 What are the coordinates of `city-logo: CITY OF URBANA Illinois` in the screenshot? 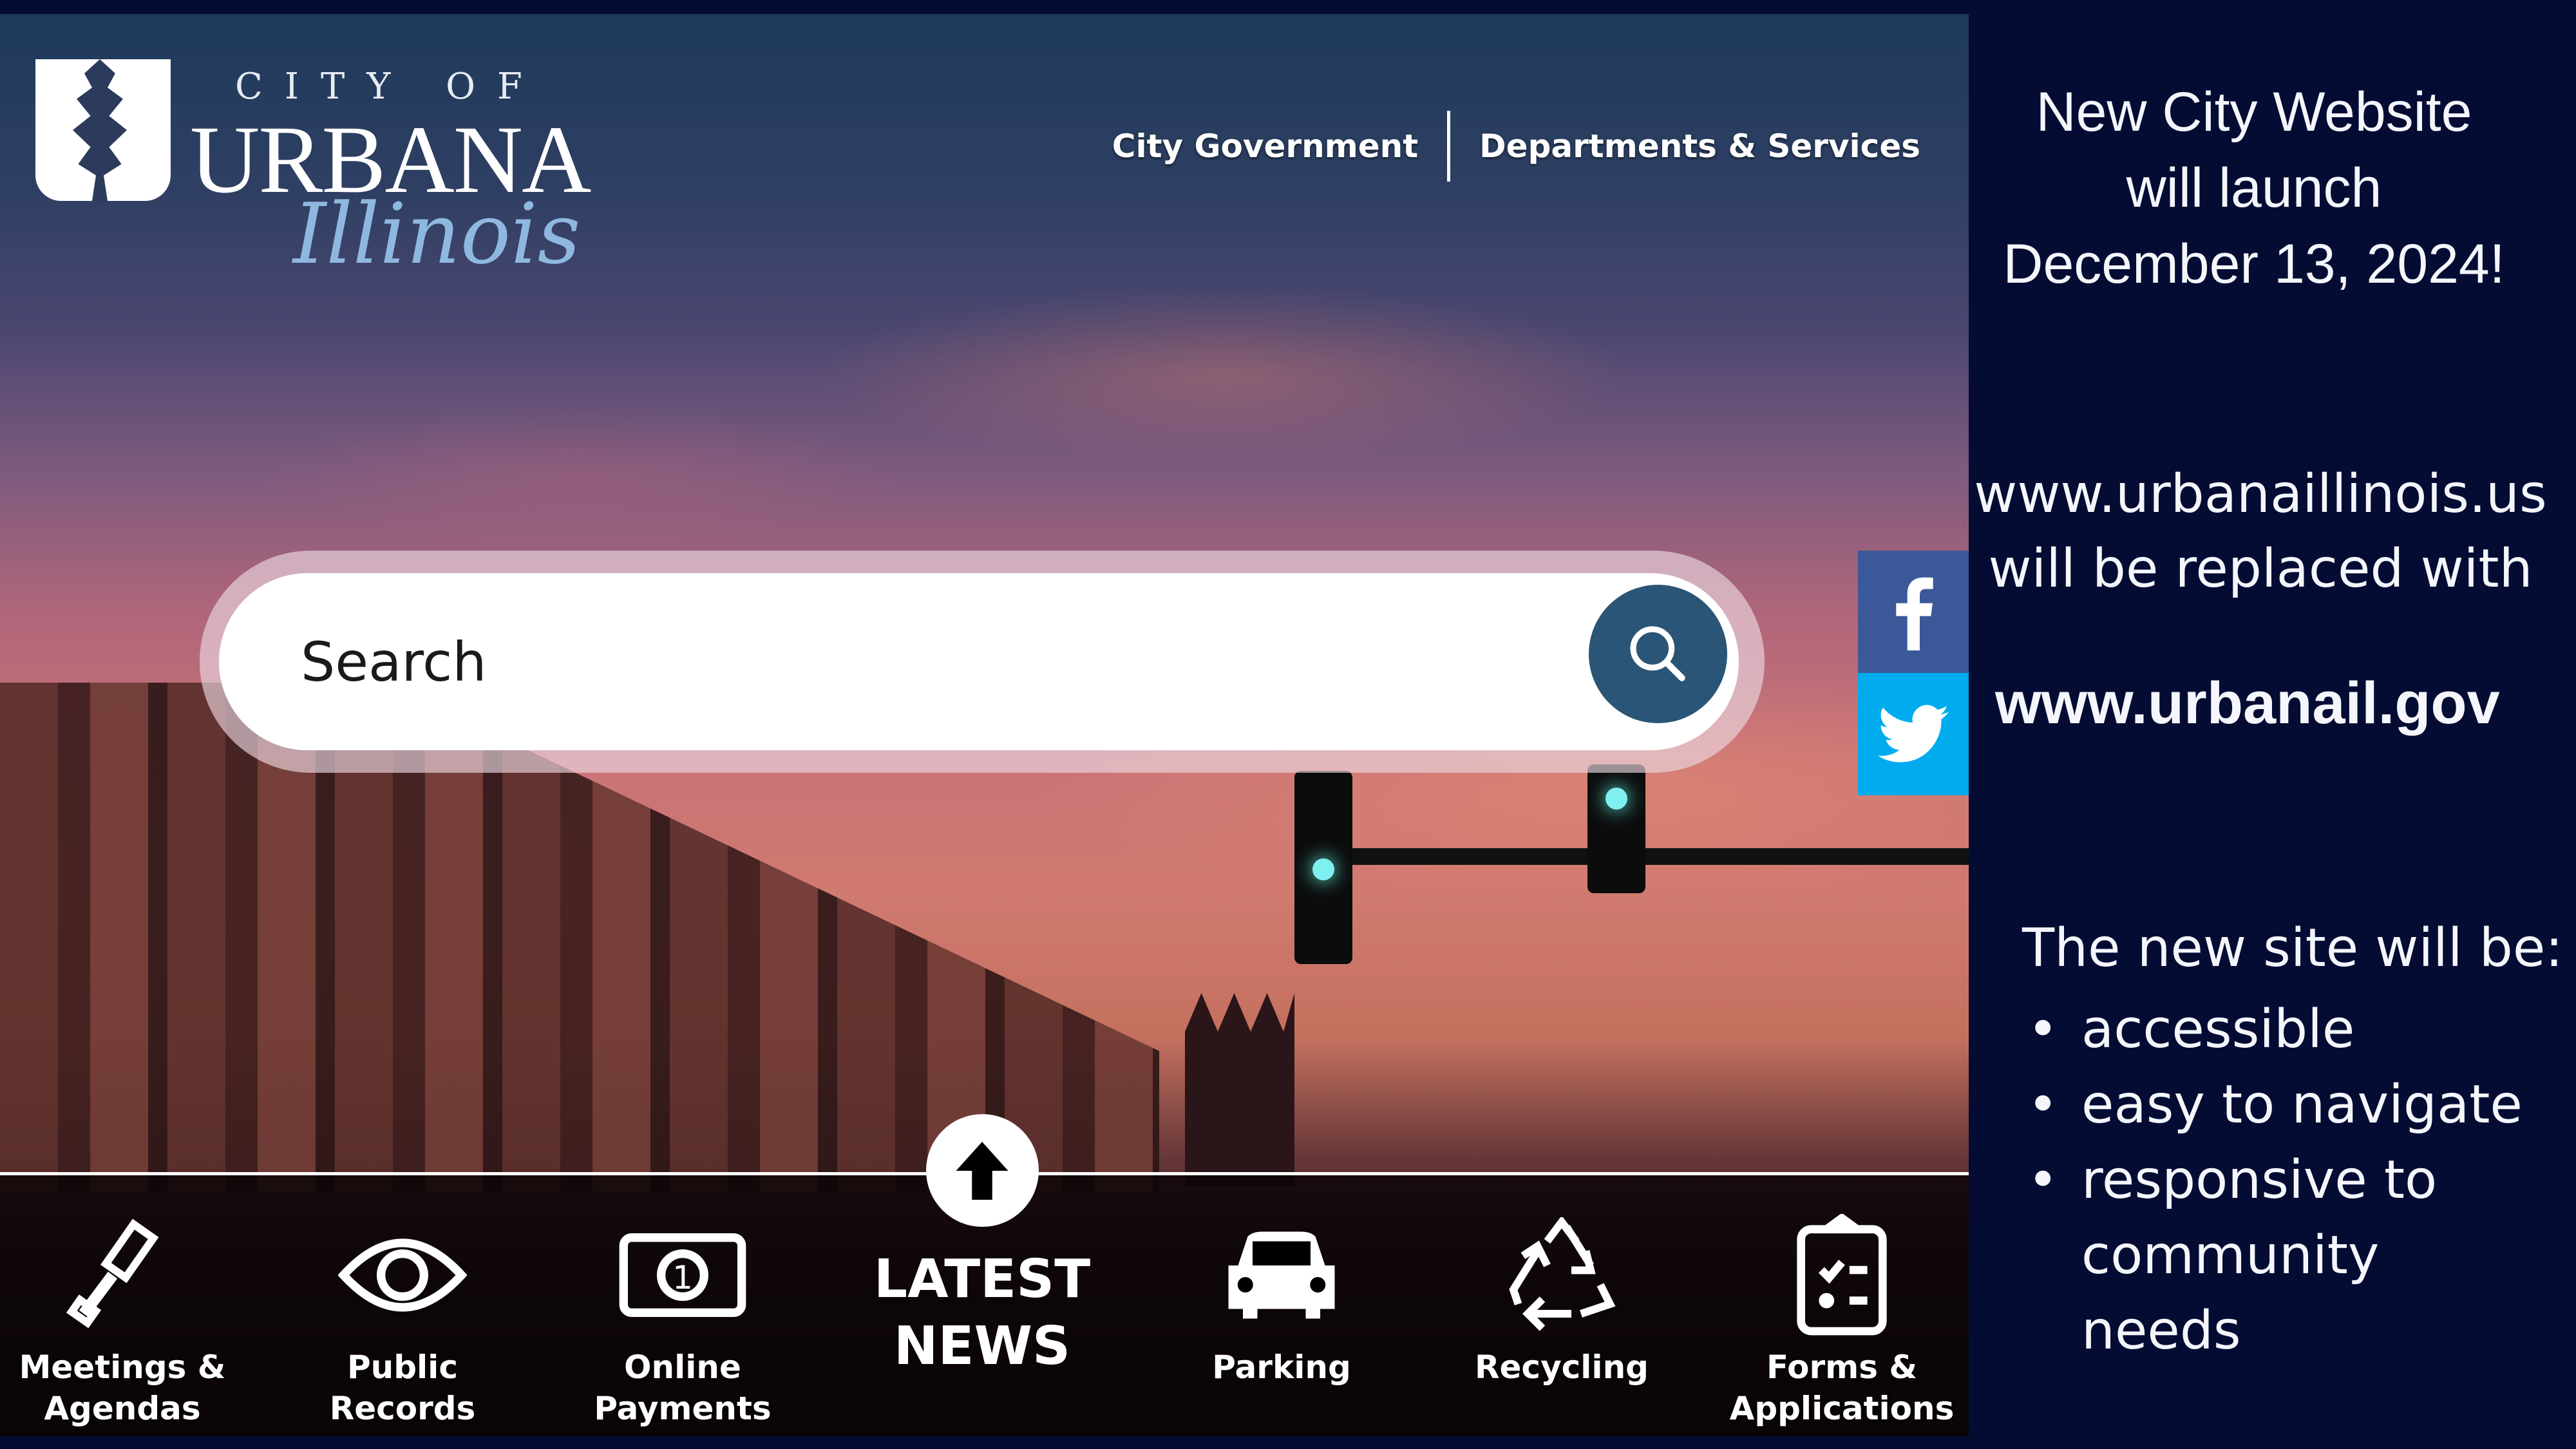 It's located at (313, 172).